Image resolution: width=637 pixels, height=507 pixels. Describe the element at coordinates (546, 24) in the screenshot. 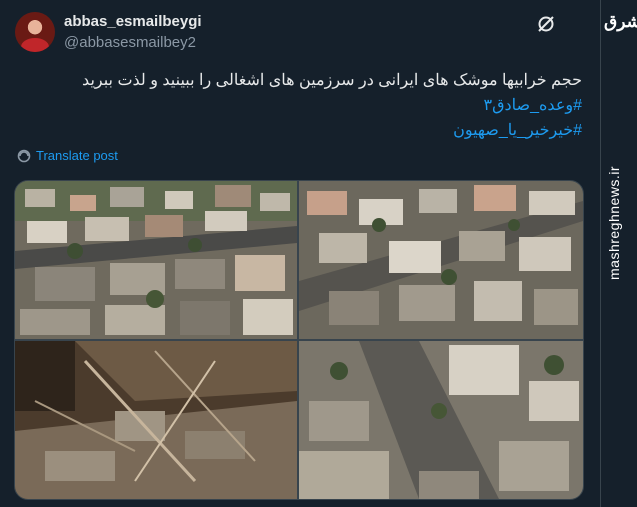

I see `grok-icon` at that location.